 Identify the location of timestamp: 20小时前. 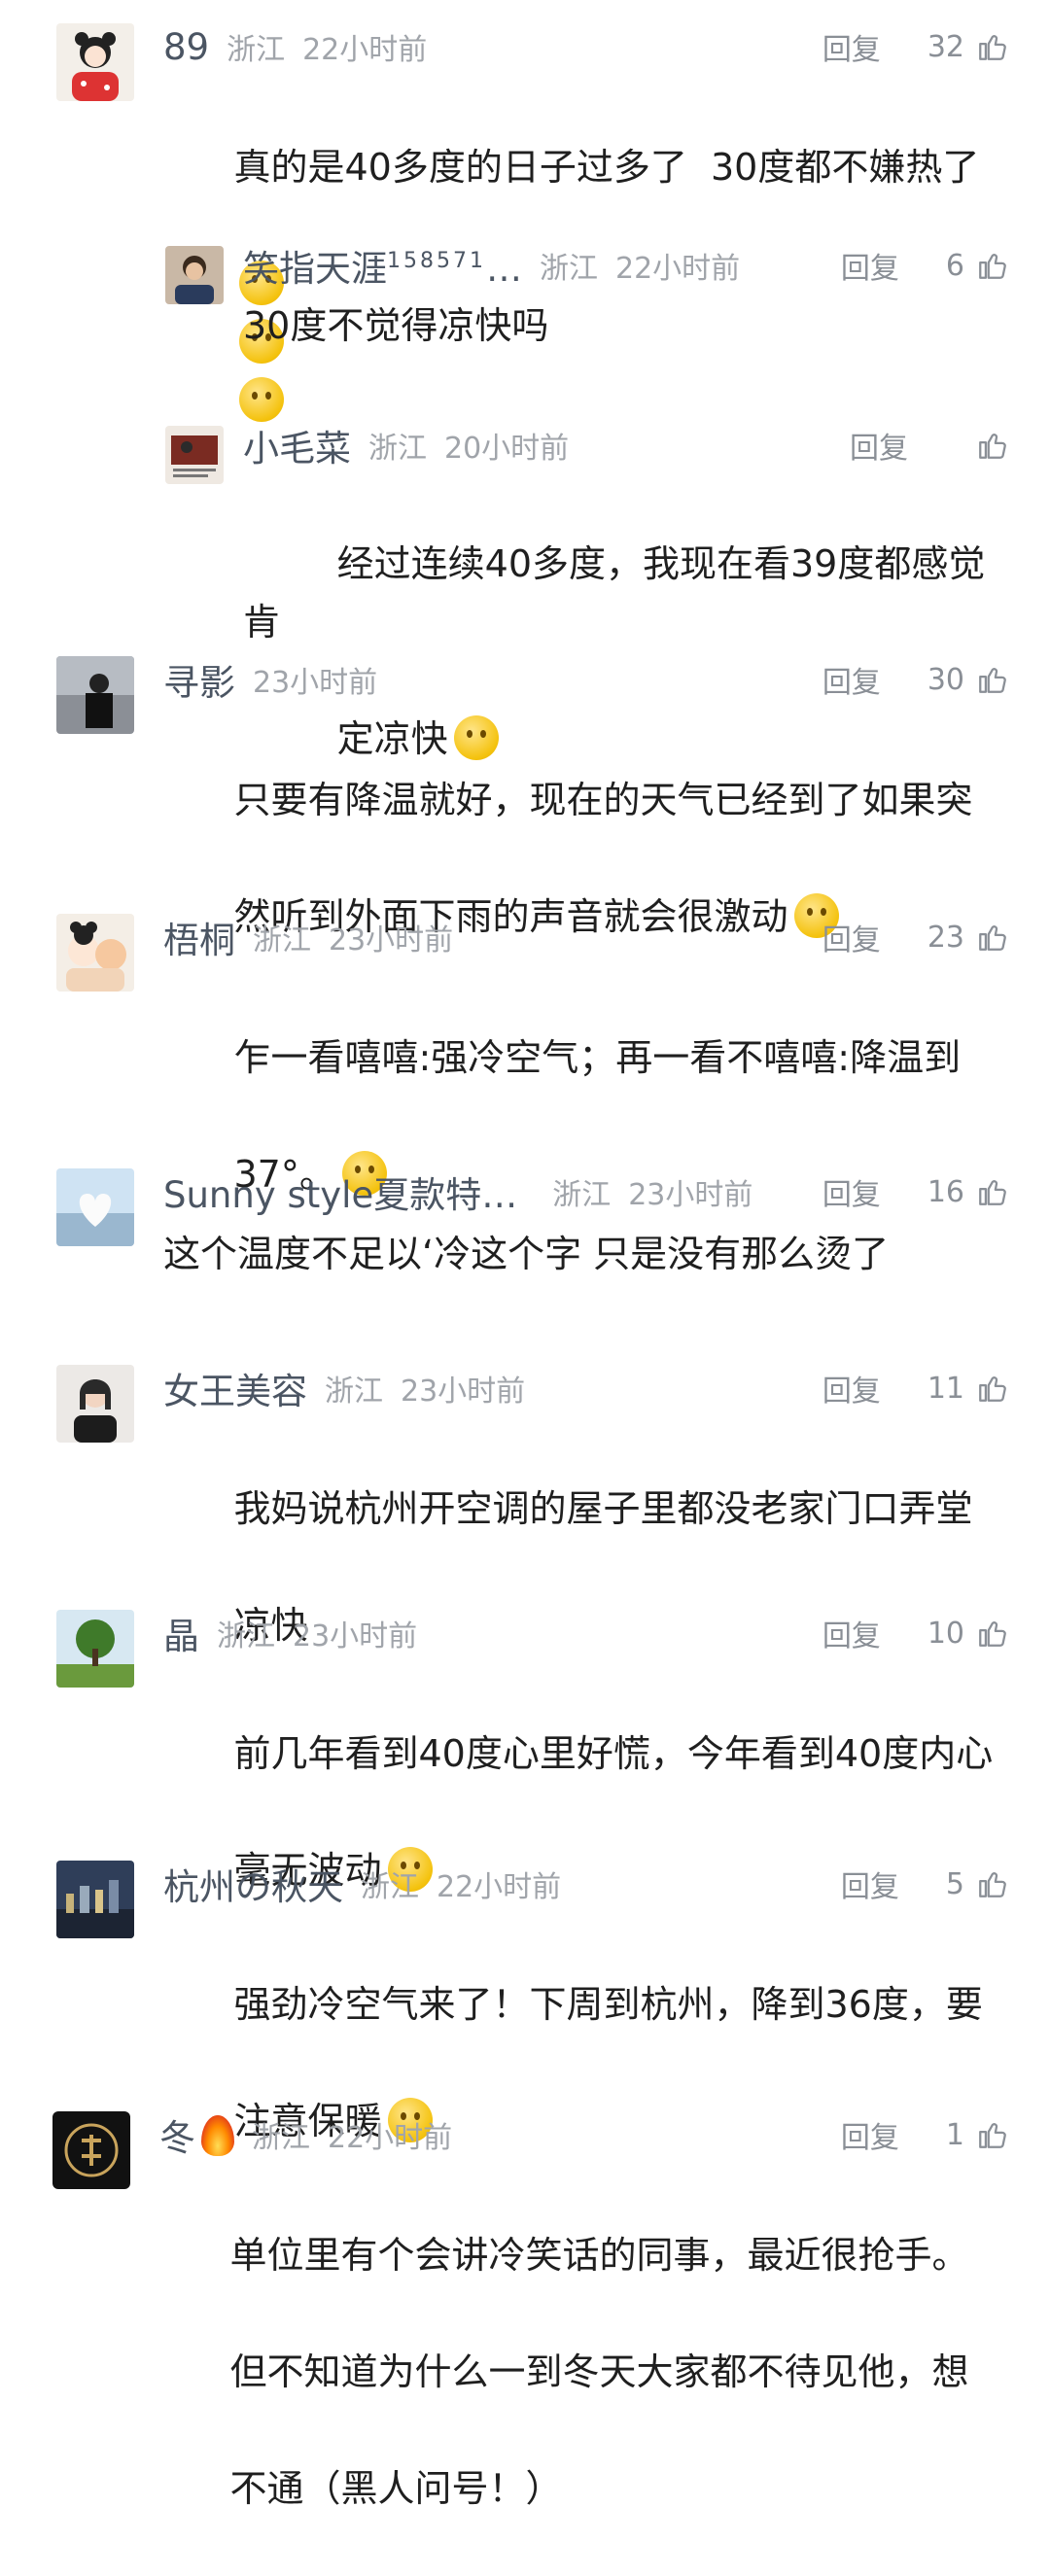
(507, 449).